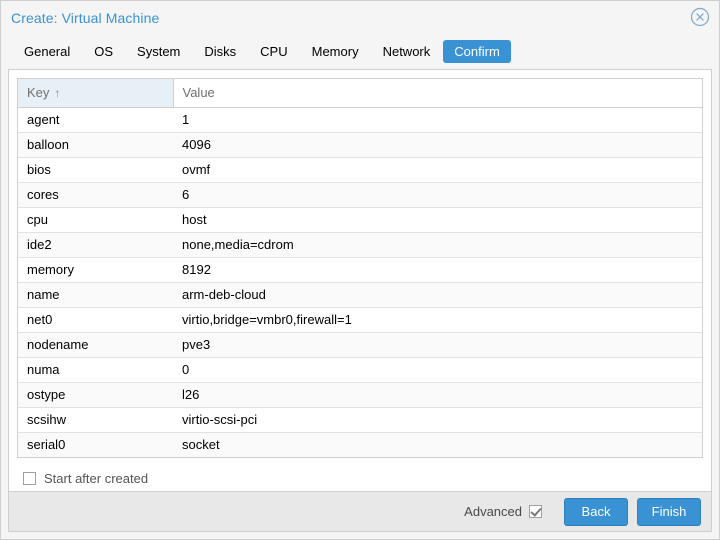  What do you see at coordinates (29, 478) in the screenshot?
I see `start-after-created-checkbox` at bounding box center [29, 478].